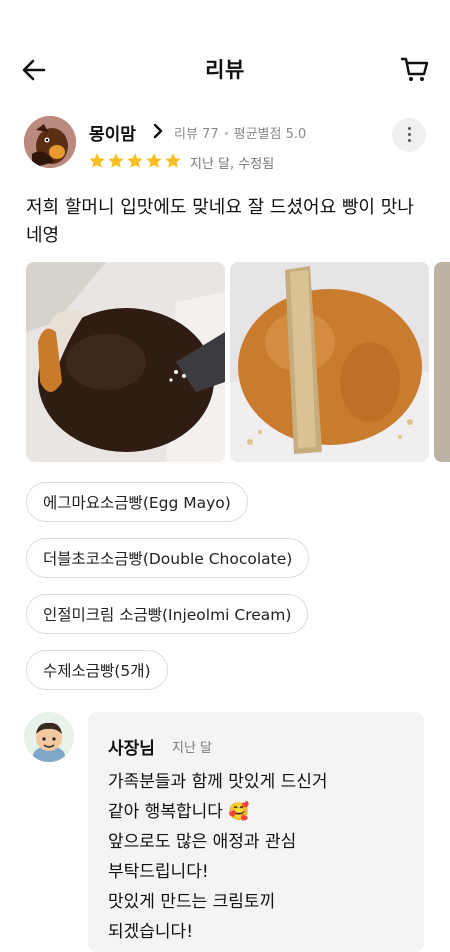 The height and width of the screenshot is (952, 450). I want to click on owner-name: 사장님, so click(131, 749).